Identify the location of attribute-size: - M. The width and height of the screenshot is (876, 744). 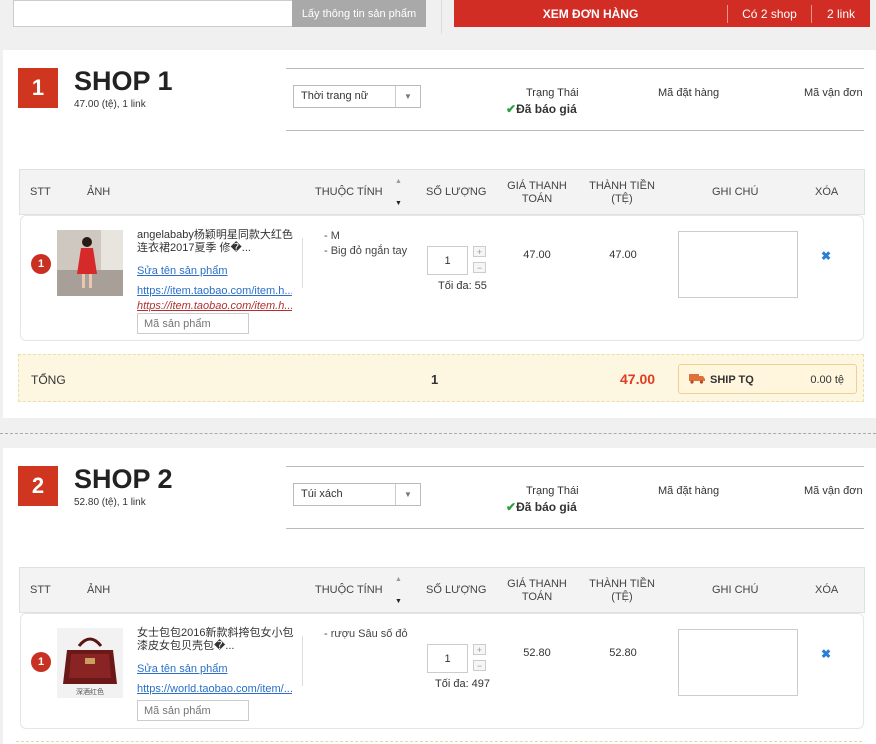
(332, 236).